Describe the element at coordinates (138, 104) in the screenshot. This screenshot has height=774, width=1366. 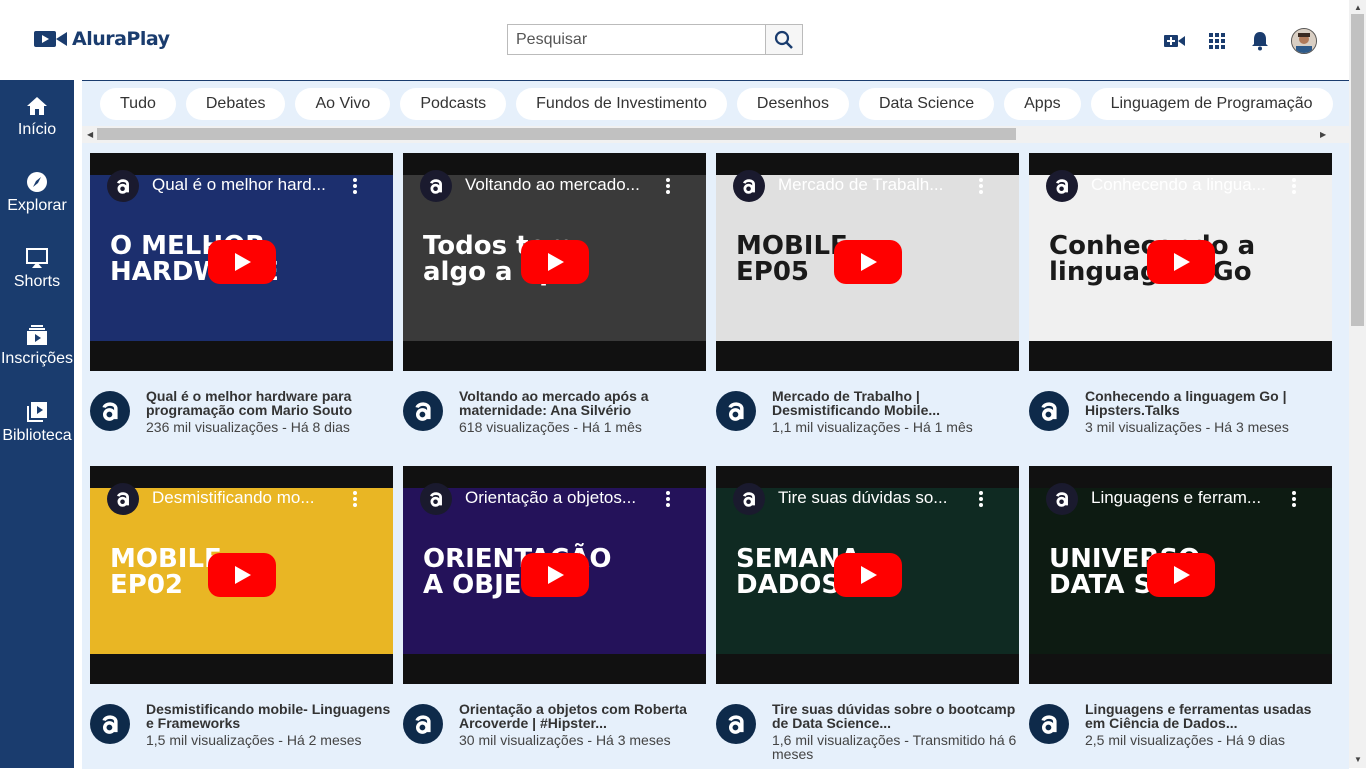
I see `chip-tudo: Tudo` at that location.